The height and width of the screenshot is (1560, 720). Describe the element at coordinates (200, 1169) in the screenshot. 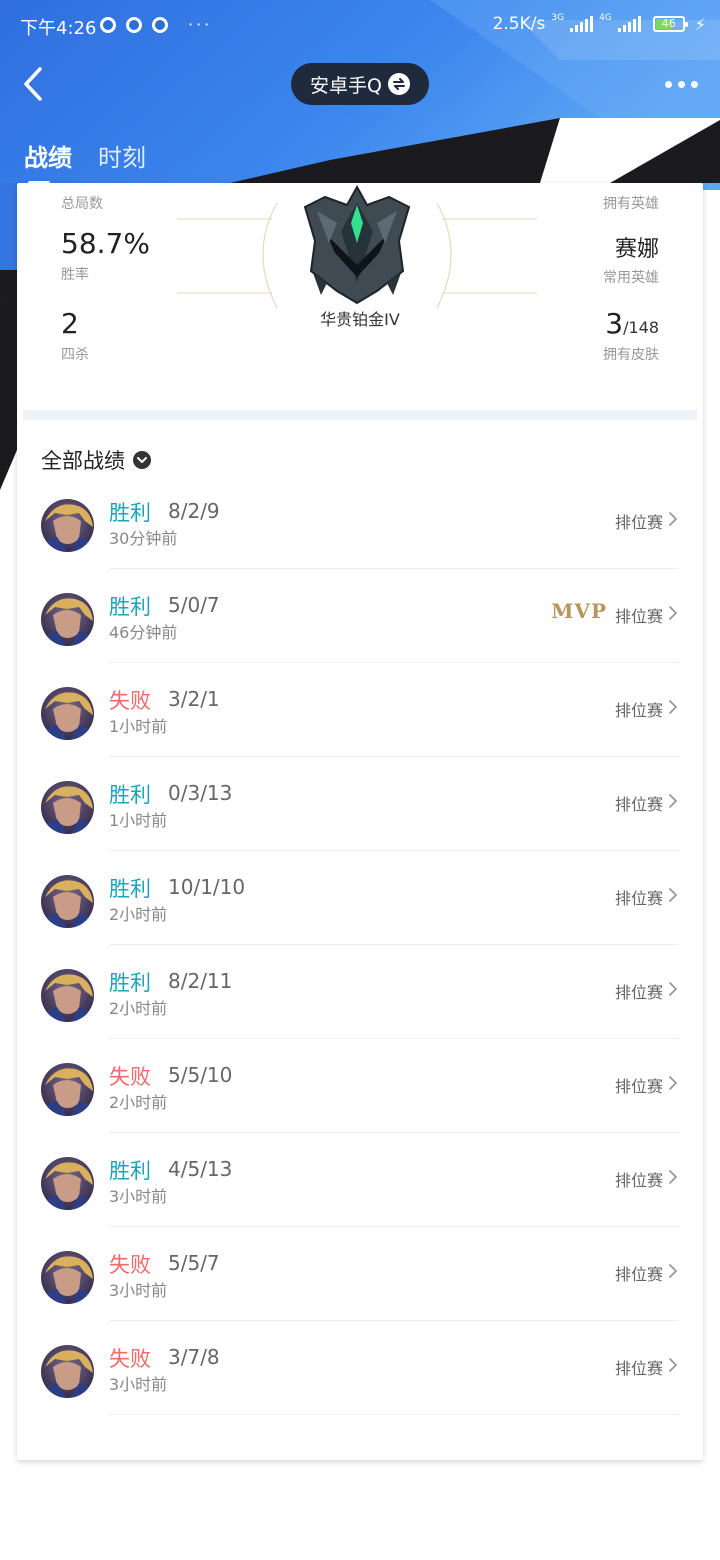

I see `match-kda: 4/5/13` at that location.